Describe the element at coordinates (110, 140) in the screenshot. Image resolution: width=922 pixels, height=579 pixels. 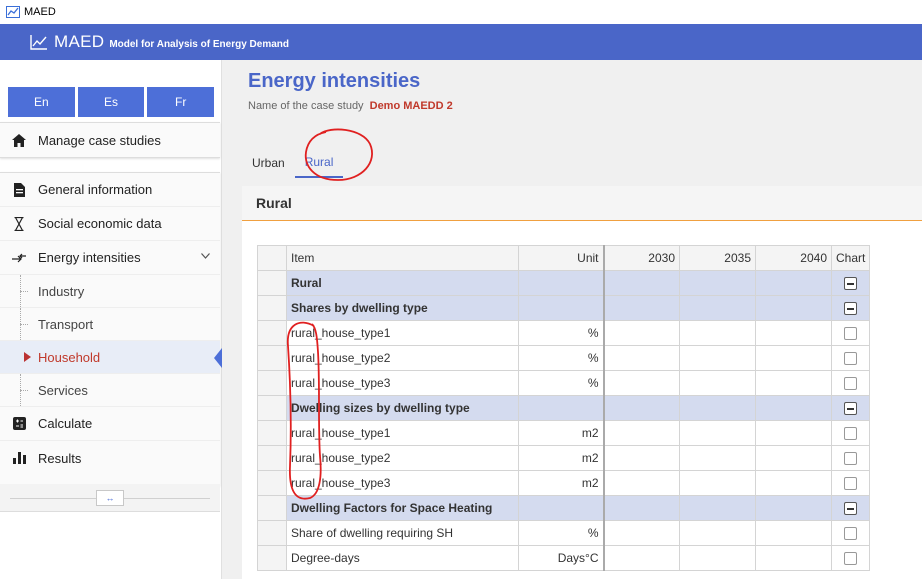
I see `sidebar-item-manage-case-studies: Manage case studies` at that location.